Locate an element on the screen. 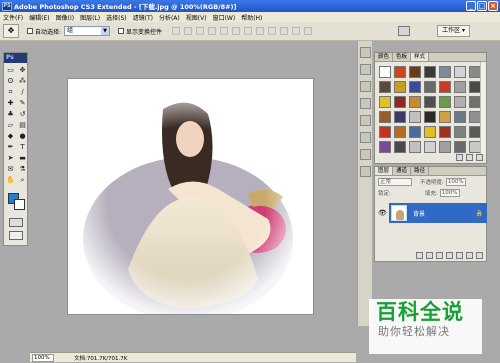  new-style-icon is located at coordinates (469, 157).